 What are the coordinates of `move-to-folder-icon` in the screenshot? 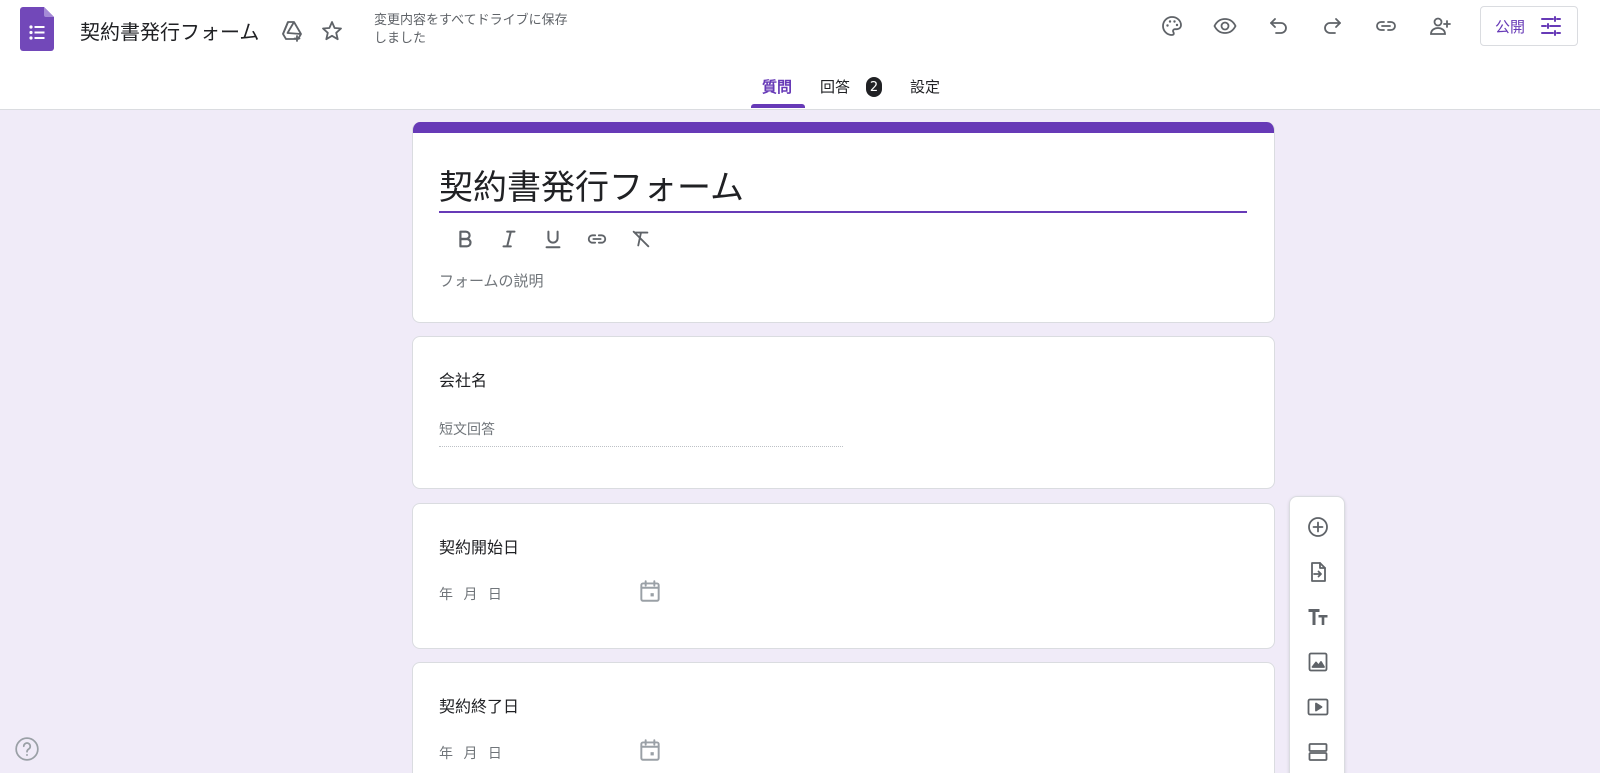 It's located at (292, 31).